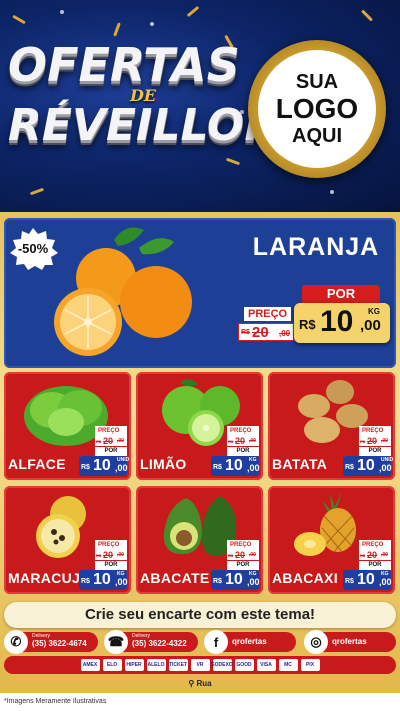 The width and height of the screenshot is (400, 711). I want to click on title-line-3: RÉVEILLON, so click(145, 125).